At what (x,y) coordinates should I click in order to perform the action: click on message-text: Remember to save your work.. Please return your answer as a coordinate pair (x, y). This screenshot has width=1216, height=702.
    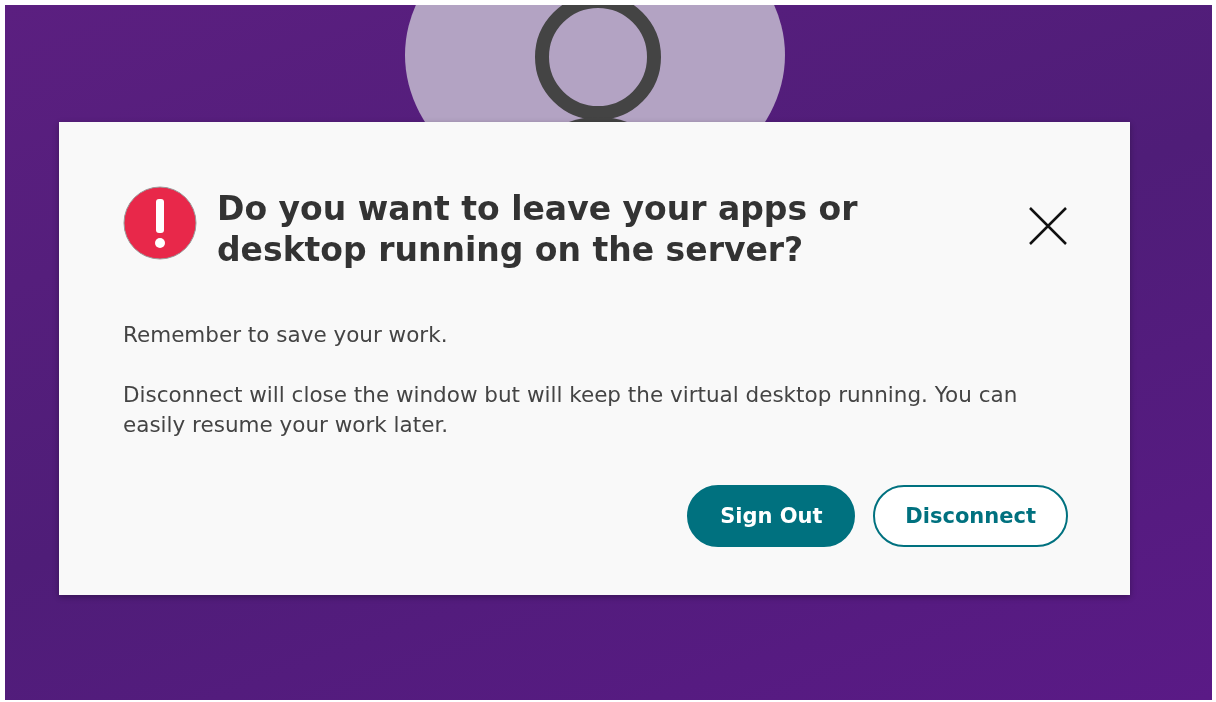
    Looking at the image, I should click on (286, 335).